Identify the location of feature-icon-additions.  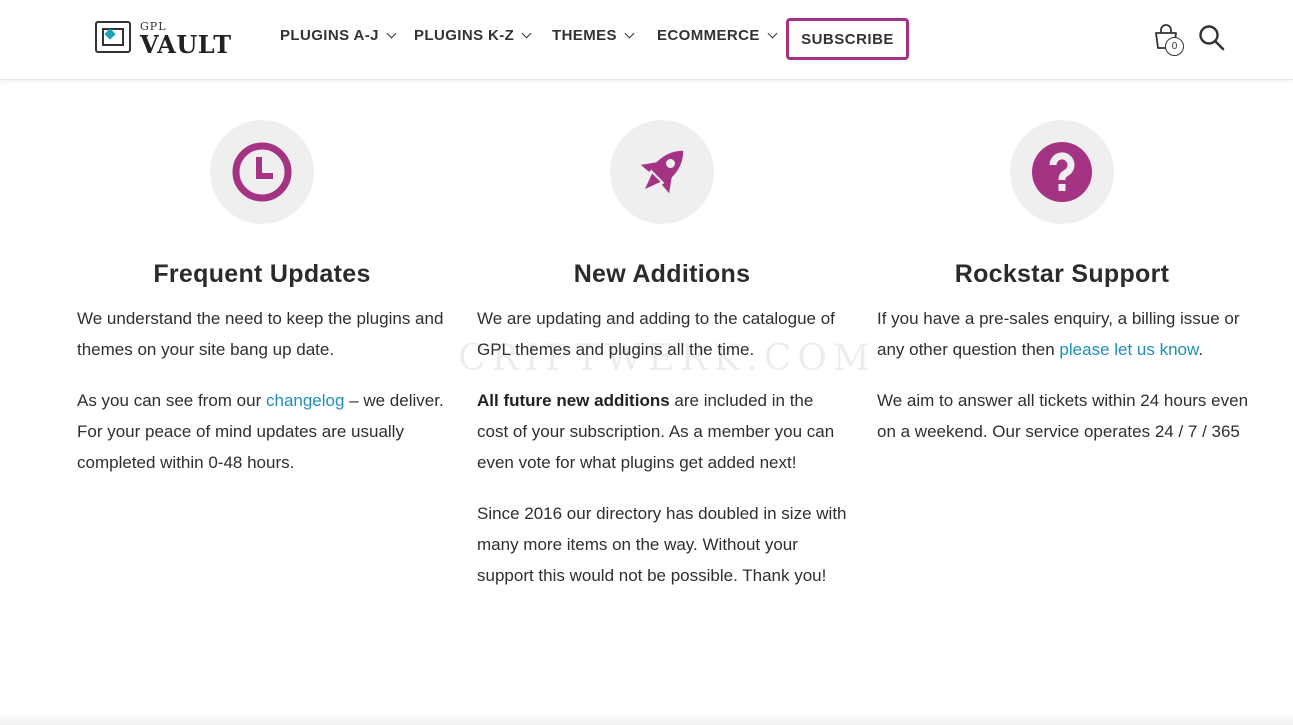
(662, 172).